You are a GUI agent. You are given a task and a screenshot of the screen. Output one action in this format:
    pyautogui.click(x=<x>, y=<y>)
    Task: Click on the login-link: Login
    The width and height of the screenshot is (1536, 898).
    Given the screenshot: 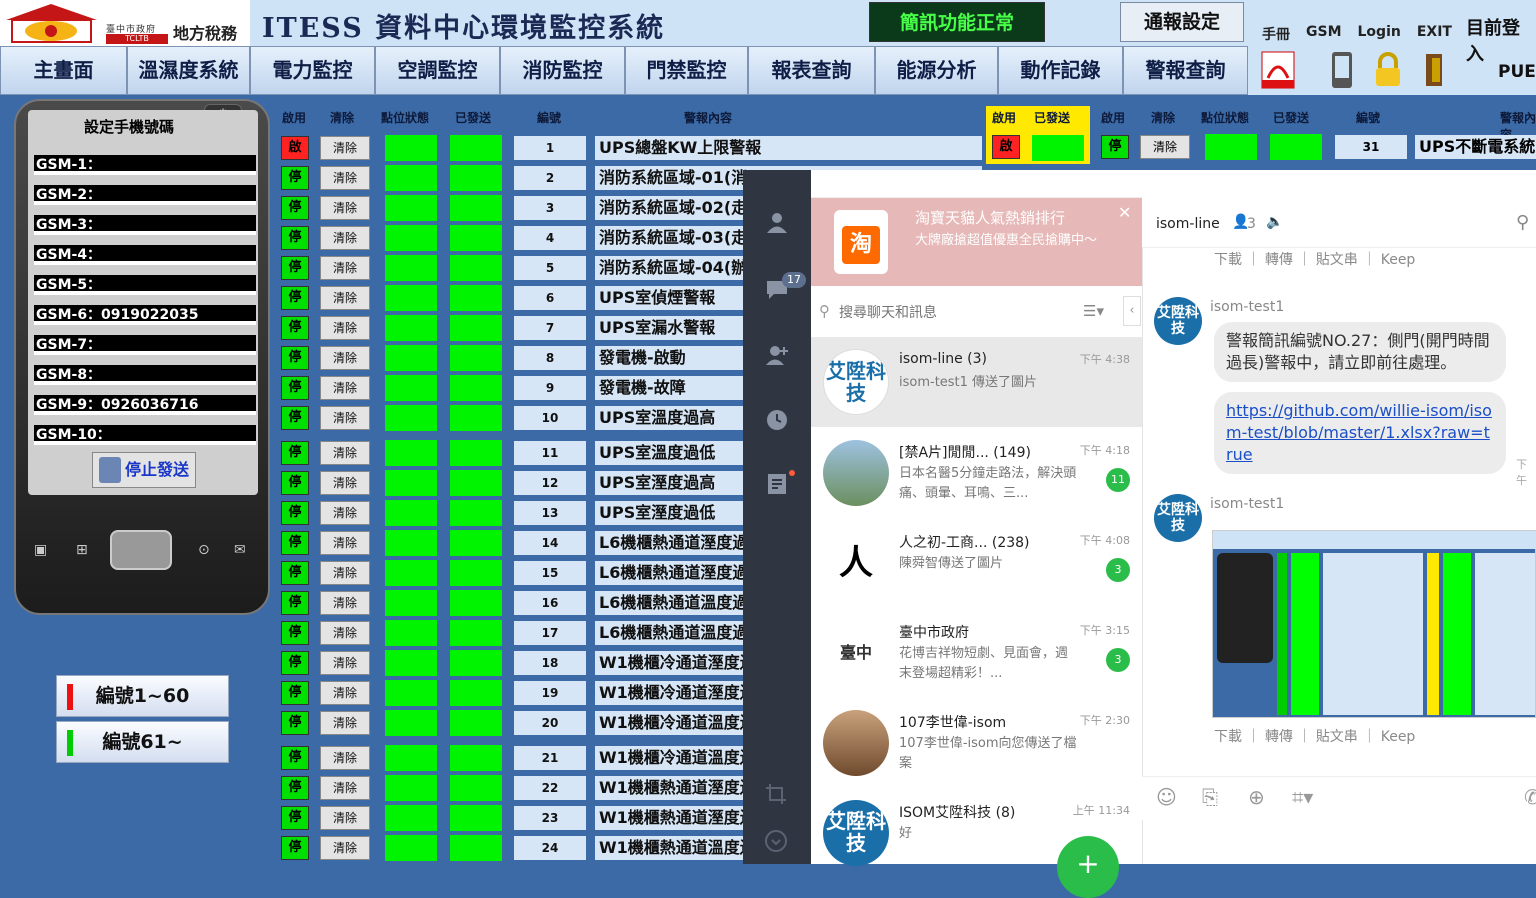 What is the action you would take?
    pyautogui.click(x=1379, y=34)
    